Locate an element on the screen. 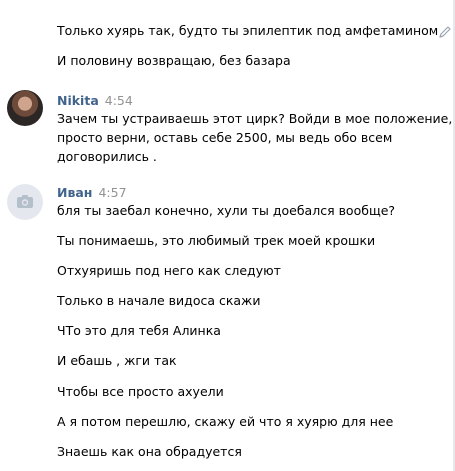 The width and height of the screenshot is (455, 471). message-text: договорились . is located at coordinates (107, 156).